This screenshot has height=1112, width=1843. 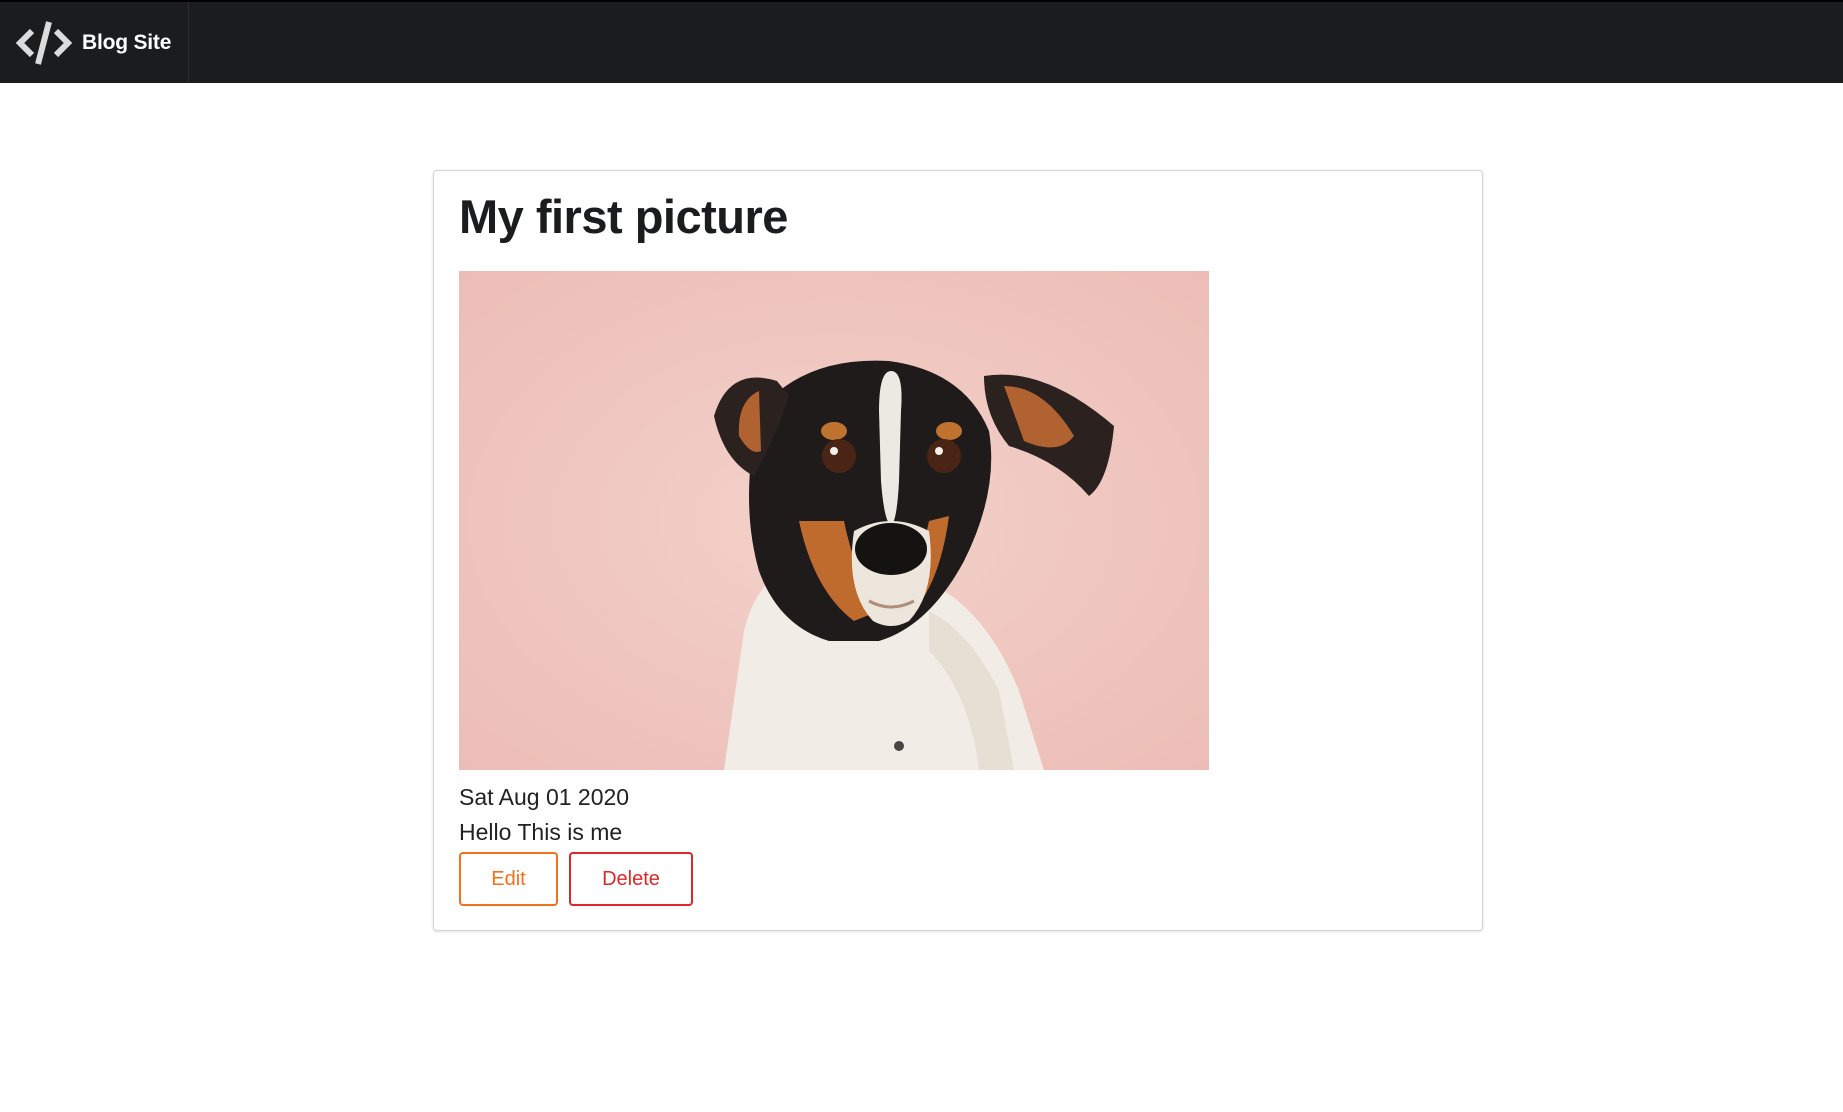 What do you see at coordinates (544, 797) in the screenshot?
I see `post-date: Sat Aug 01 2020` at bounding box center [544, 797].